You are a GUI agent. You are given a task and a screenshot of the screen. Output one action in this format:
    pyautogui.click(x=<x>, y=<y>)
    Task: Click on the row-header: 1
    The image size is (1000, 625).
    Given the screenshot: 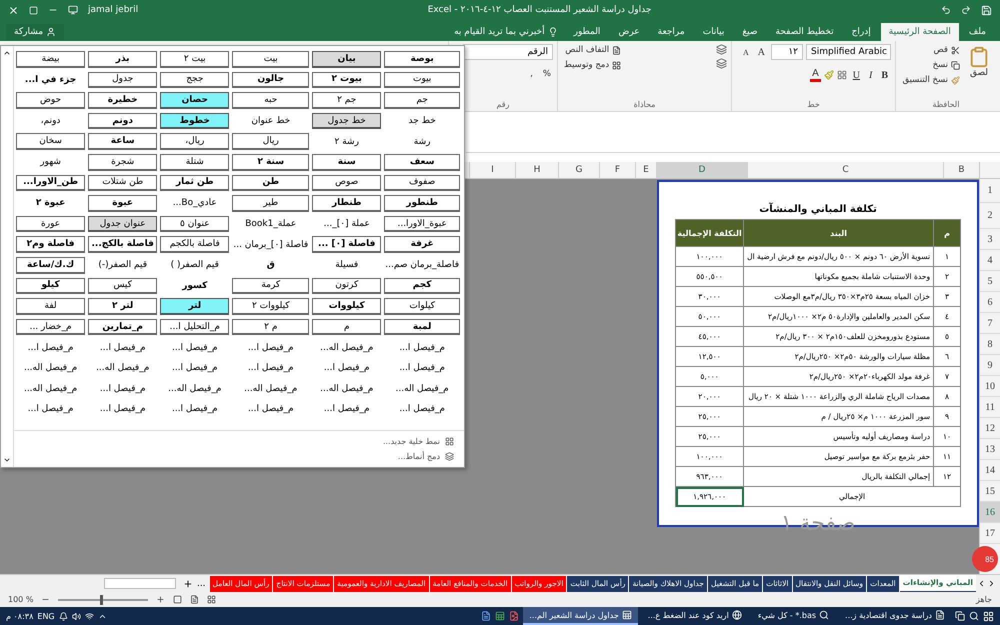 What is the action you would take?
    pyautogui.click(x=990, y=191)
    